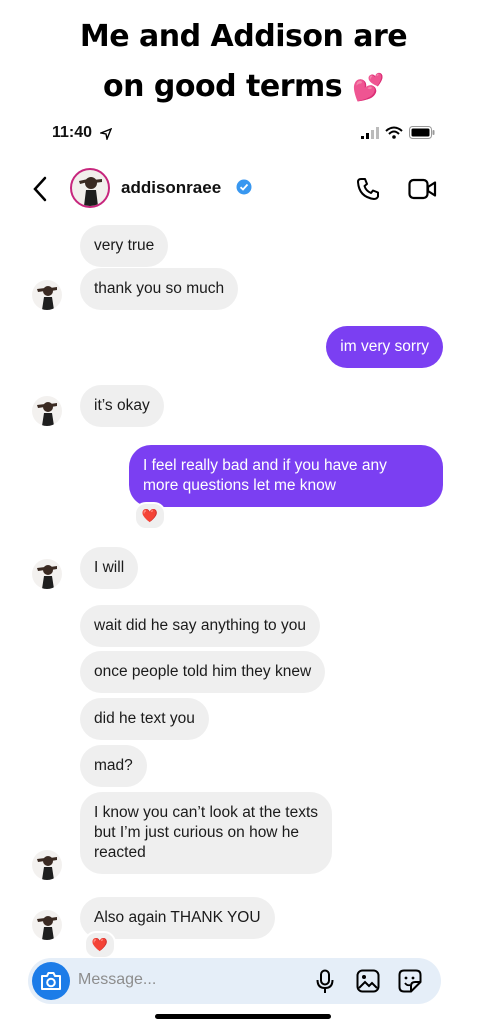  Describe the element at coordinates (368, 981) in the screenshot. I see `gallery-icon` at that location.